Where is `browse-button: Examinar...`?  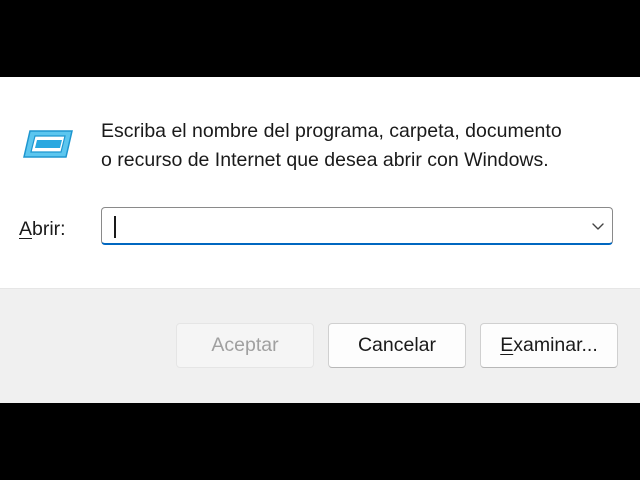 browse-button: Examinar... is located at coordinates (549, 345).